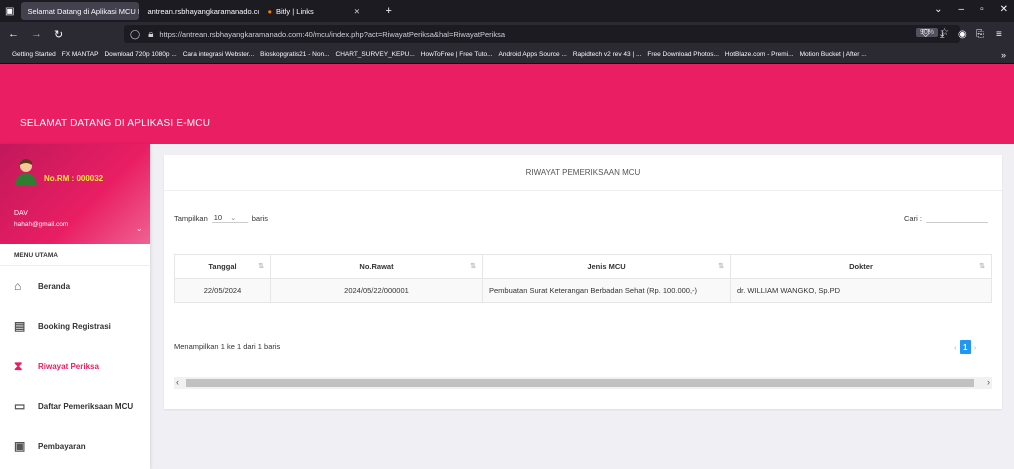 This screenshot has height=469, width=1014. Describe the element at coordinates (135, 33) in the screenshot. I see `shield-icon: ◯` at that location.